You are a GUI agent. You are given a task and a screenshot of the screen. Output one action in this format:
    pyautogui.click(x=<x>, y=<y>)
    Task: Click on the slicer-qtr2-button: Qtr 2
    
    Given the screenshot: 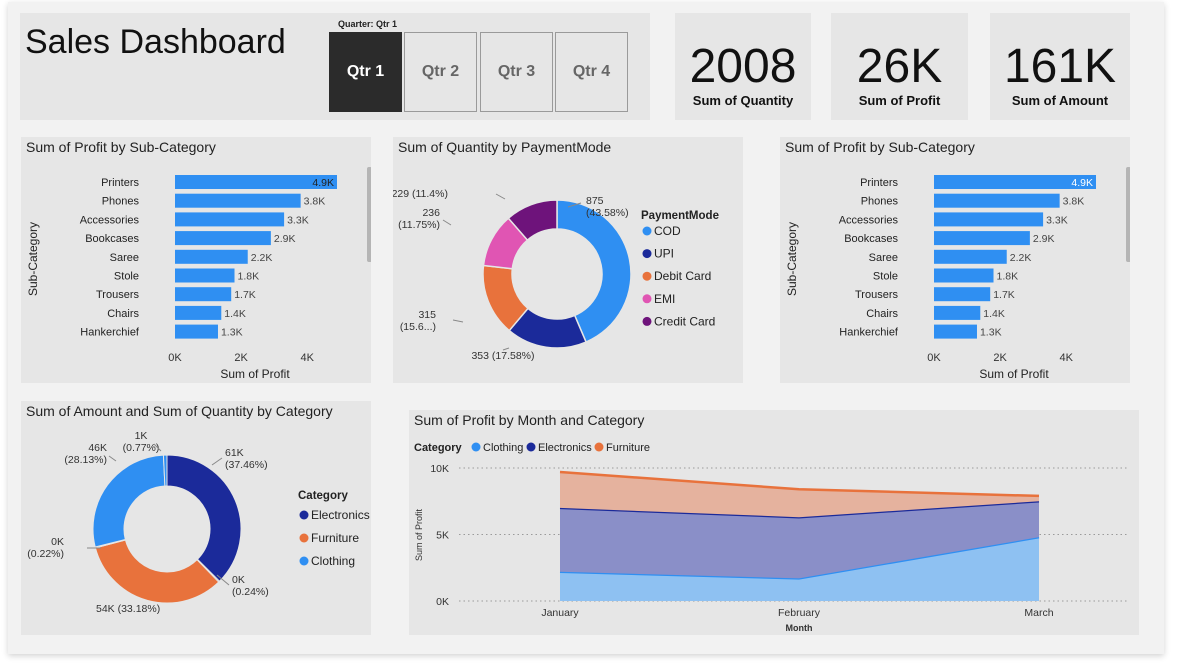 What is the action you would take?
    pyautogui.click(x=440, y=72)
    